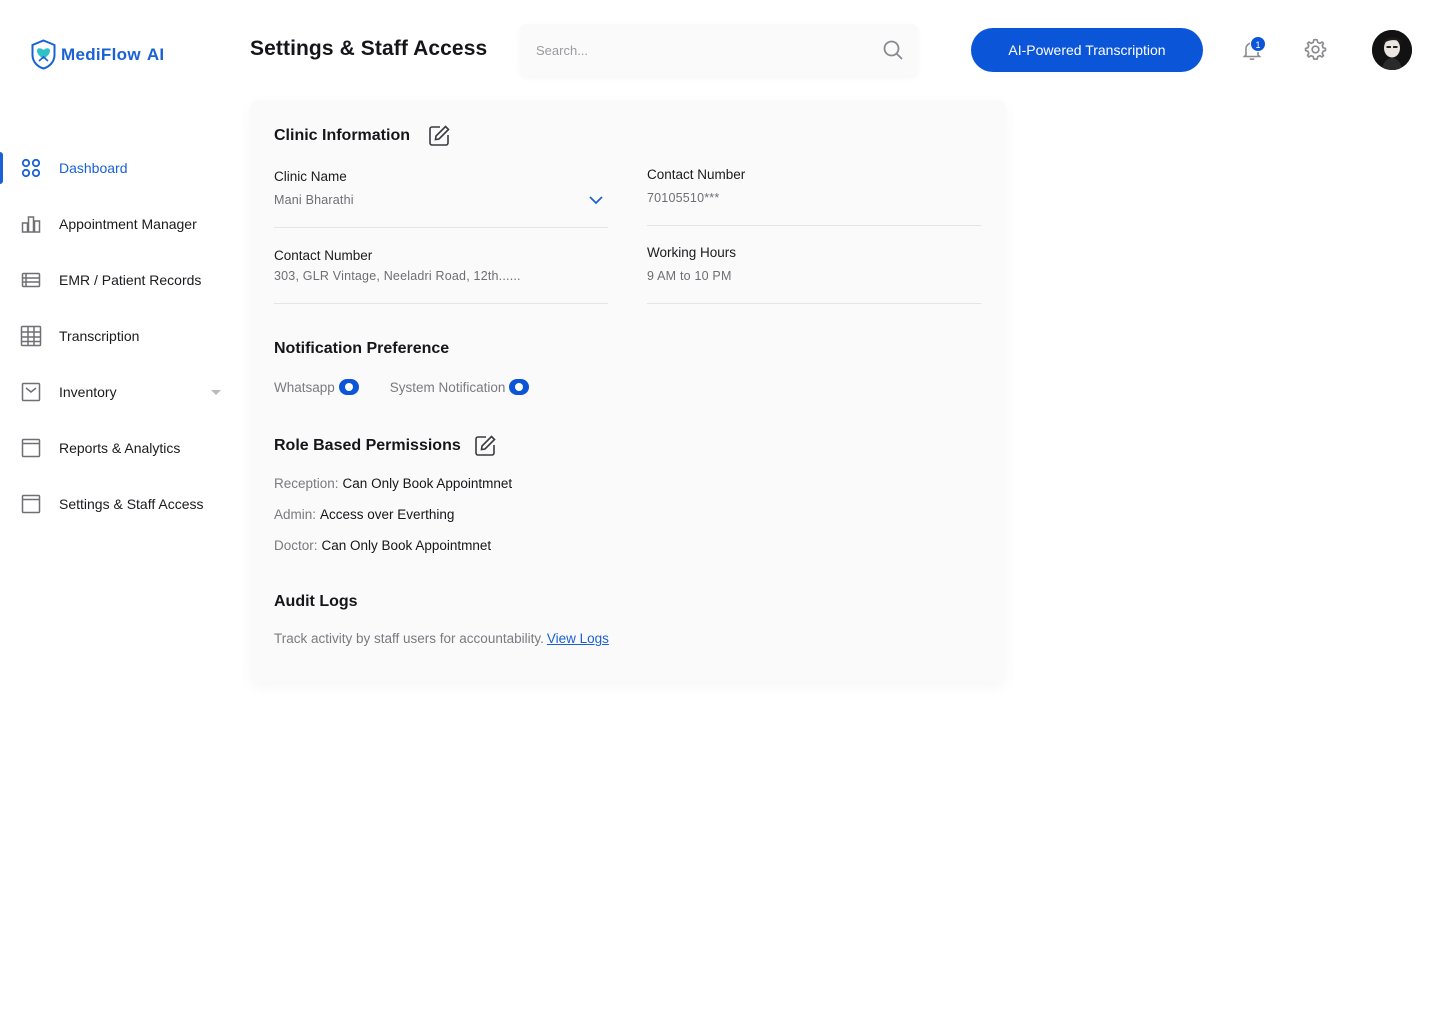 The width and height of the screenshot is (1440, 1024). What do you see at coordinates (130, 280) in the screenshot?
I see `sidebar-item-label: EMR / Patient Records` at bounding box center [130, 280].